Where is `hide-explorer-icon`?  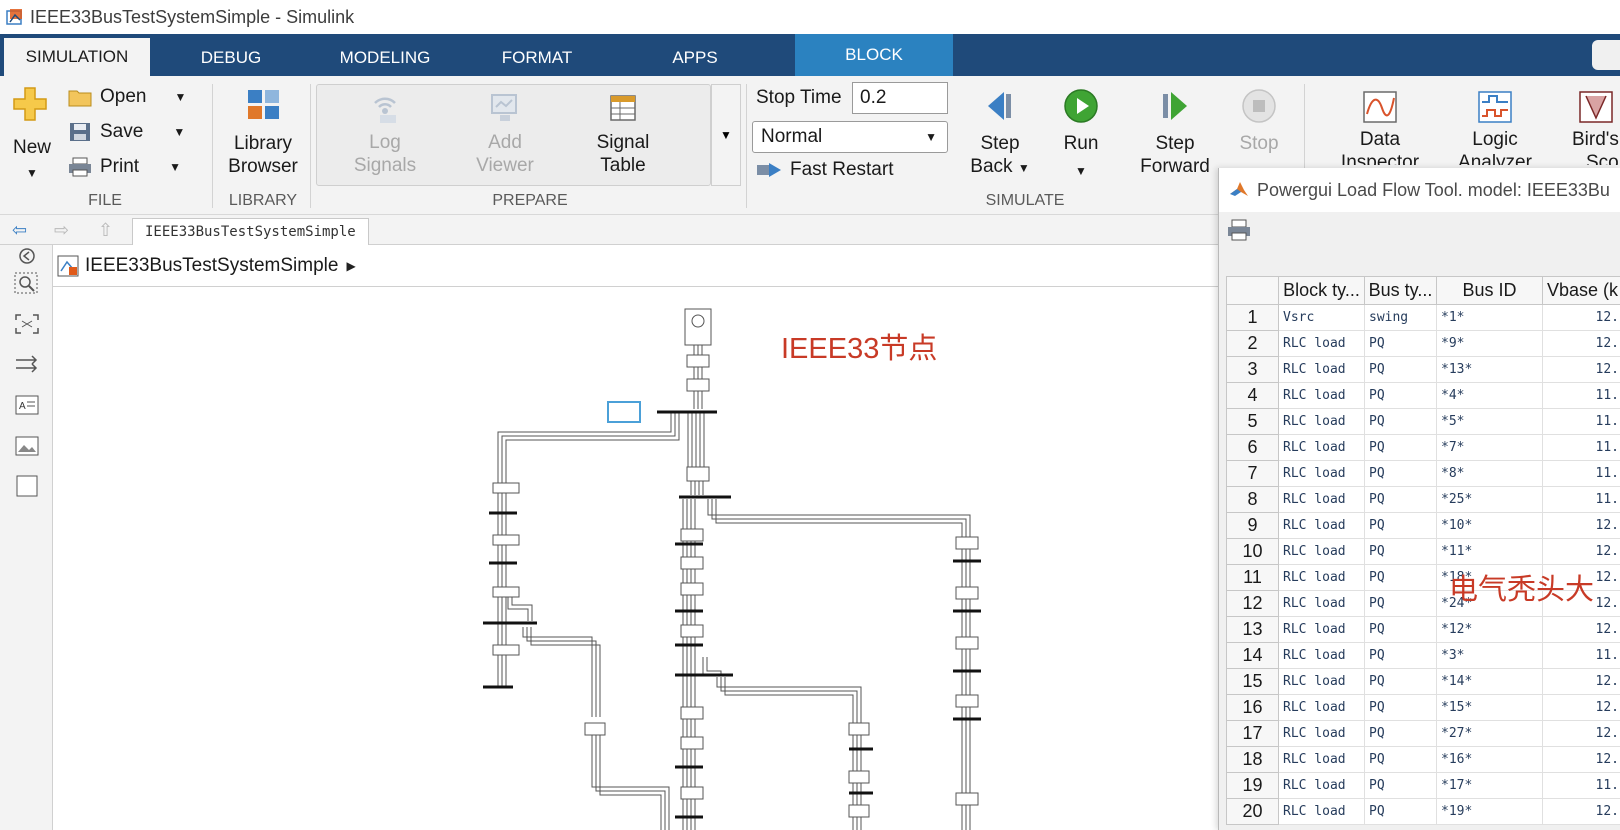
hide-explorer-icon is located at coordinates (27, 256).